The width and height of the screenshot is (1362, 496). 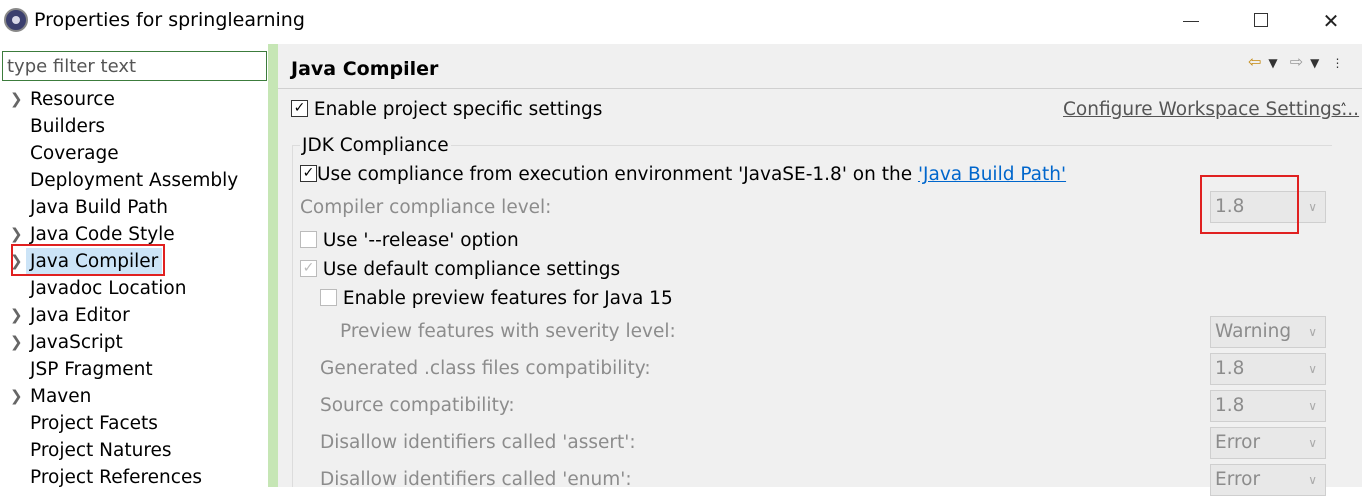 I want to click on minimize-button, so click(x=1191, y=21).